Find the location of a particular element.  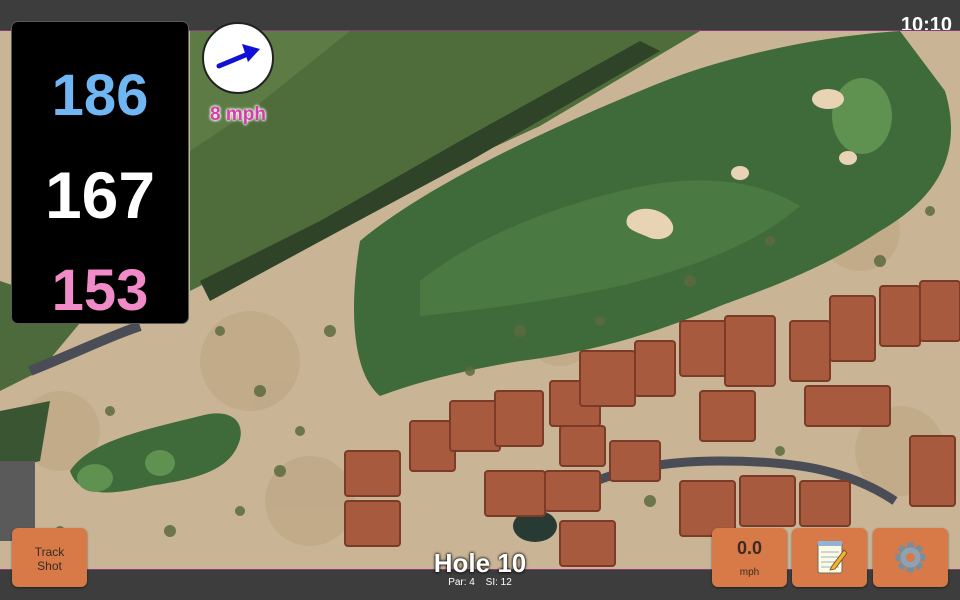

hole-stroke-index: SI: 12 is located at coordinates (498, 582).